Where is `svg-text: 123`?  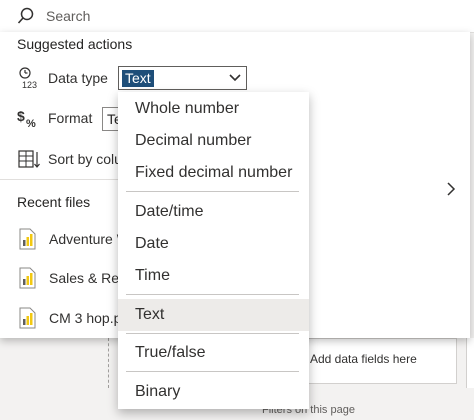 svg-text: 123 is located at coordinates (29, 85).